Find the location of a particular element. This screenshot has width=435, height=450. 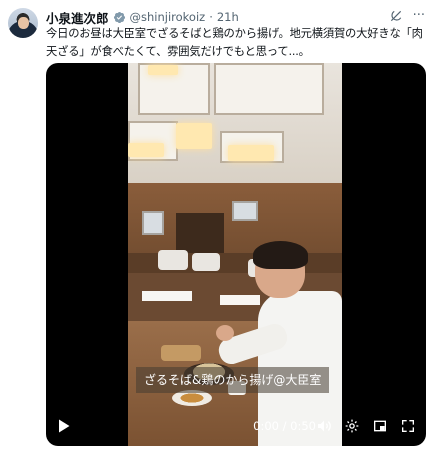

picture-in-picture-icon is located at coordinates (380, 426).